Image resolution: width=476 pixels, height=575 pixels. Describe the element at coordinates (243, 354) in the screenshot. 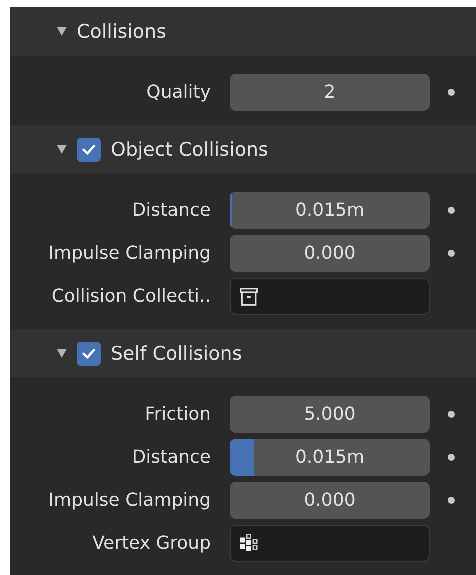

I see `panel-header: Self Collisions` at that location.